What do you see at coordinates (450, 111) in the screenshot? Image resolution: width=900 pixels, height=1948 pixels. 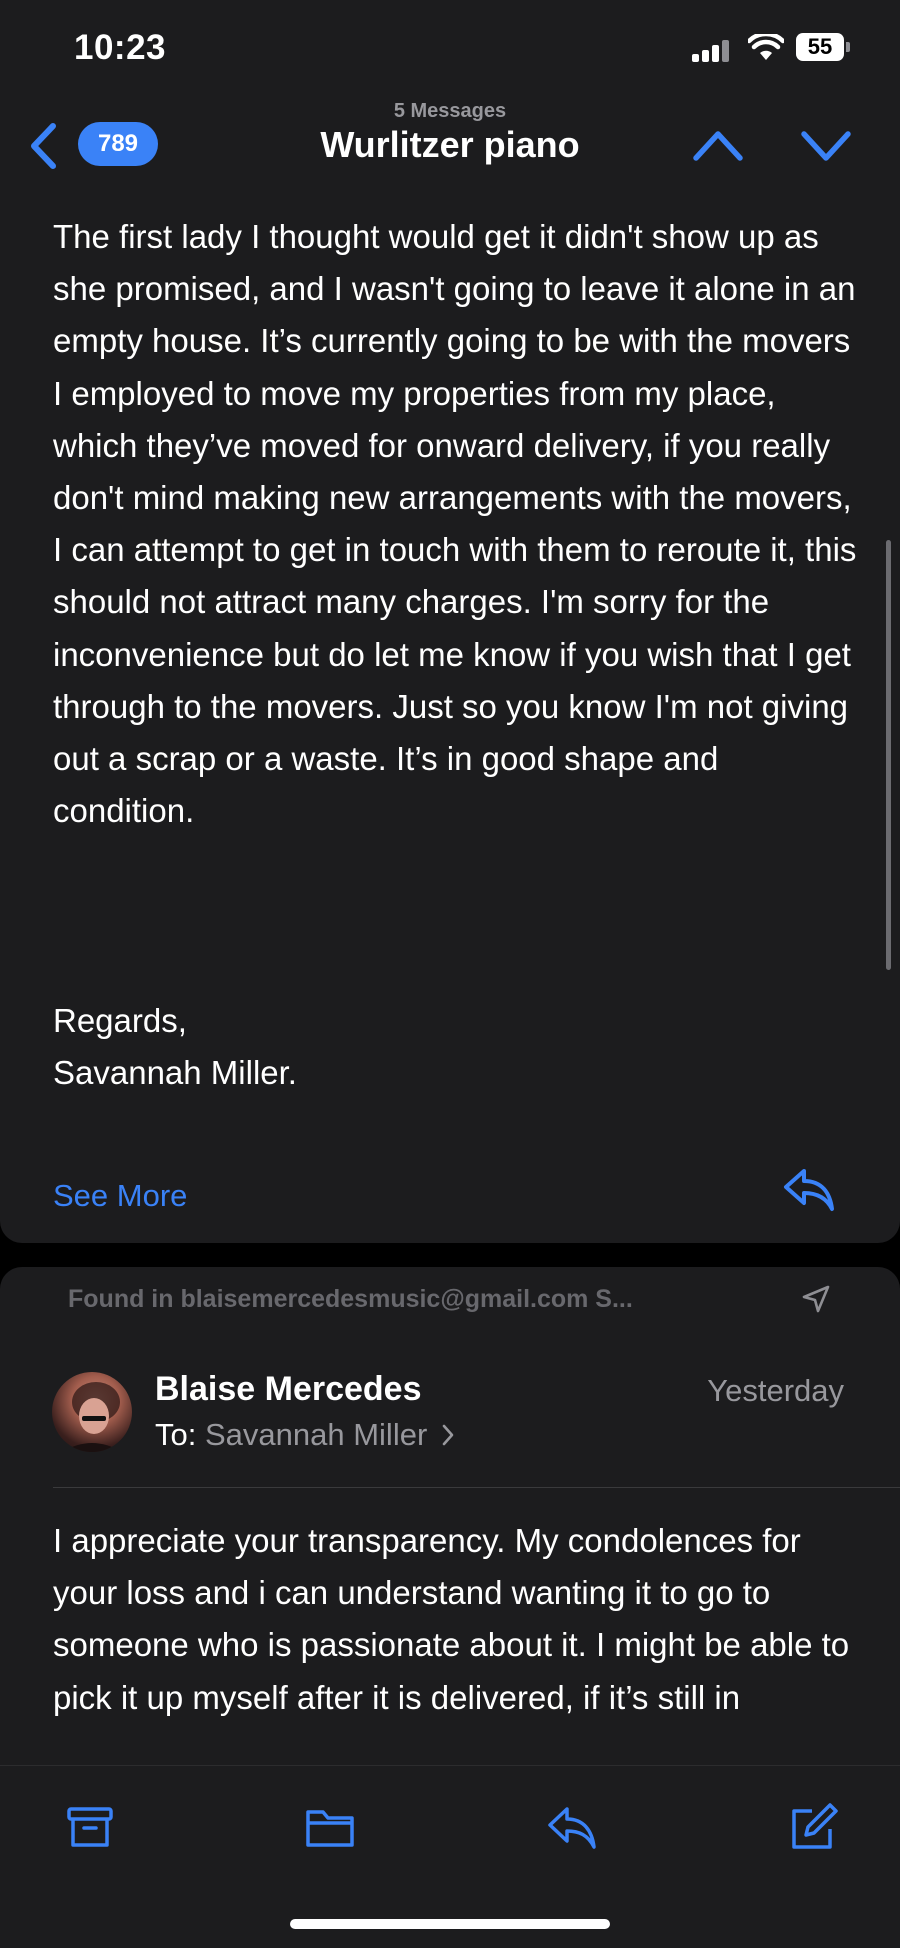 I see `message-count: 5 Messages` at bounding box center [450, 111].